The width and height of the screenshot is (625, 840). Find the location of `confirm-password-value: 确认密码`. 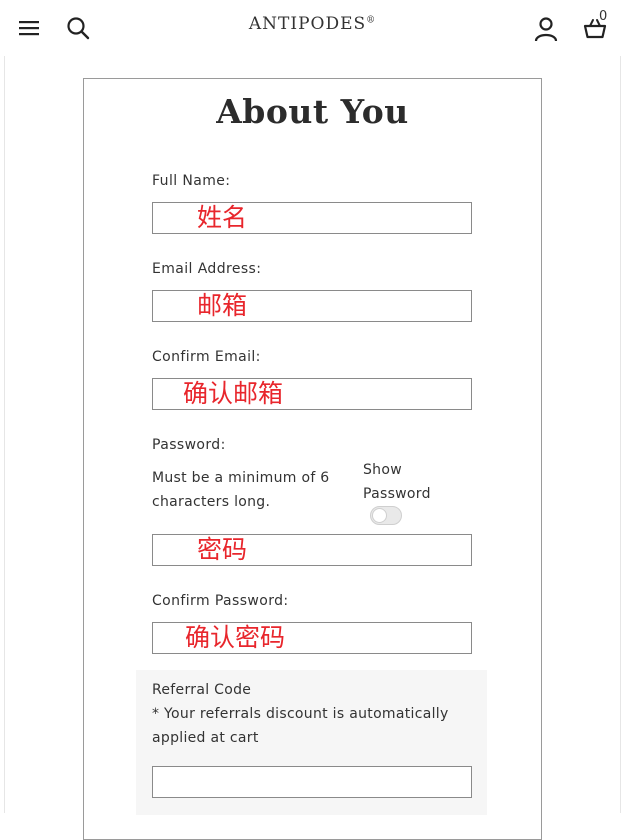

confirm-password-value: 确认密码 is located at coordinates (235, 637).